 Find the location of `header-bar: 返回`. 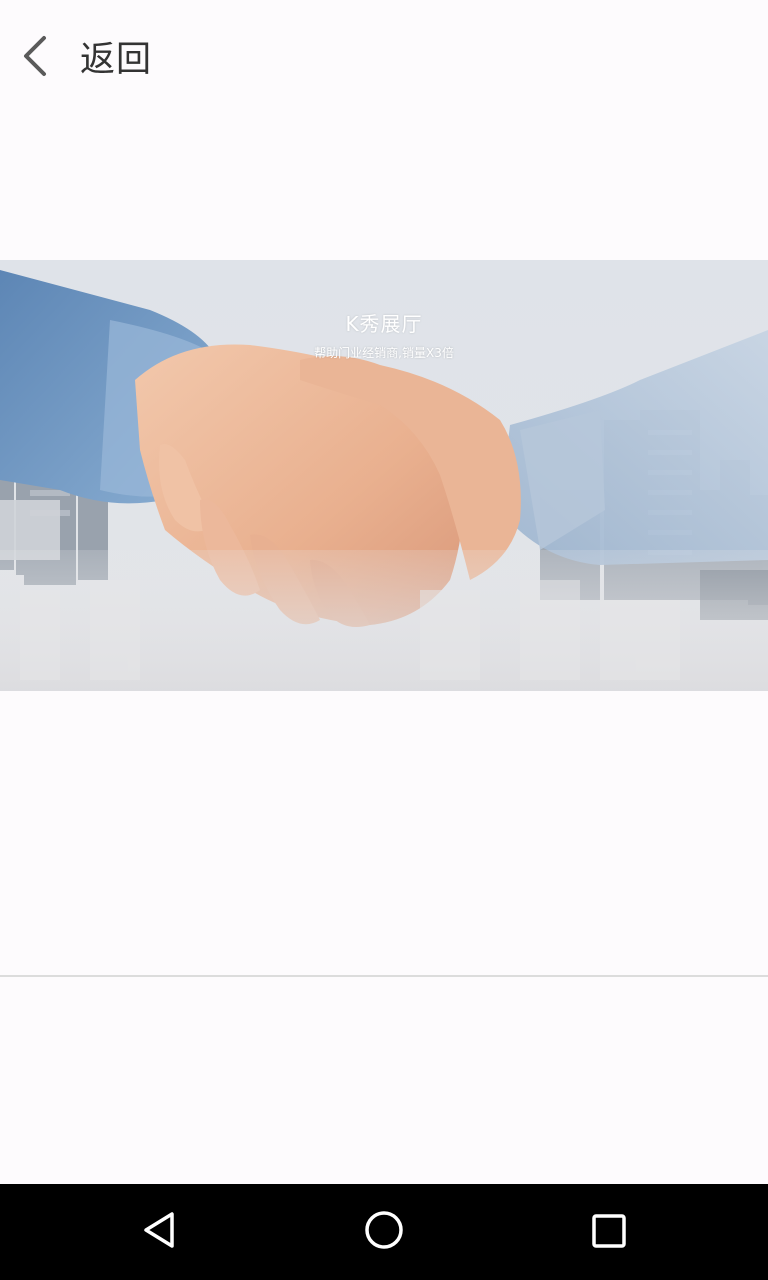

header-bar: 返回 is located at coordinates (384, 56).